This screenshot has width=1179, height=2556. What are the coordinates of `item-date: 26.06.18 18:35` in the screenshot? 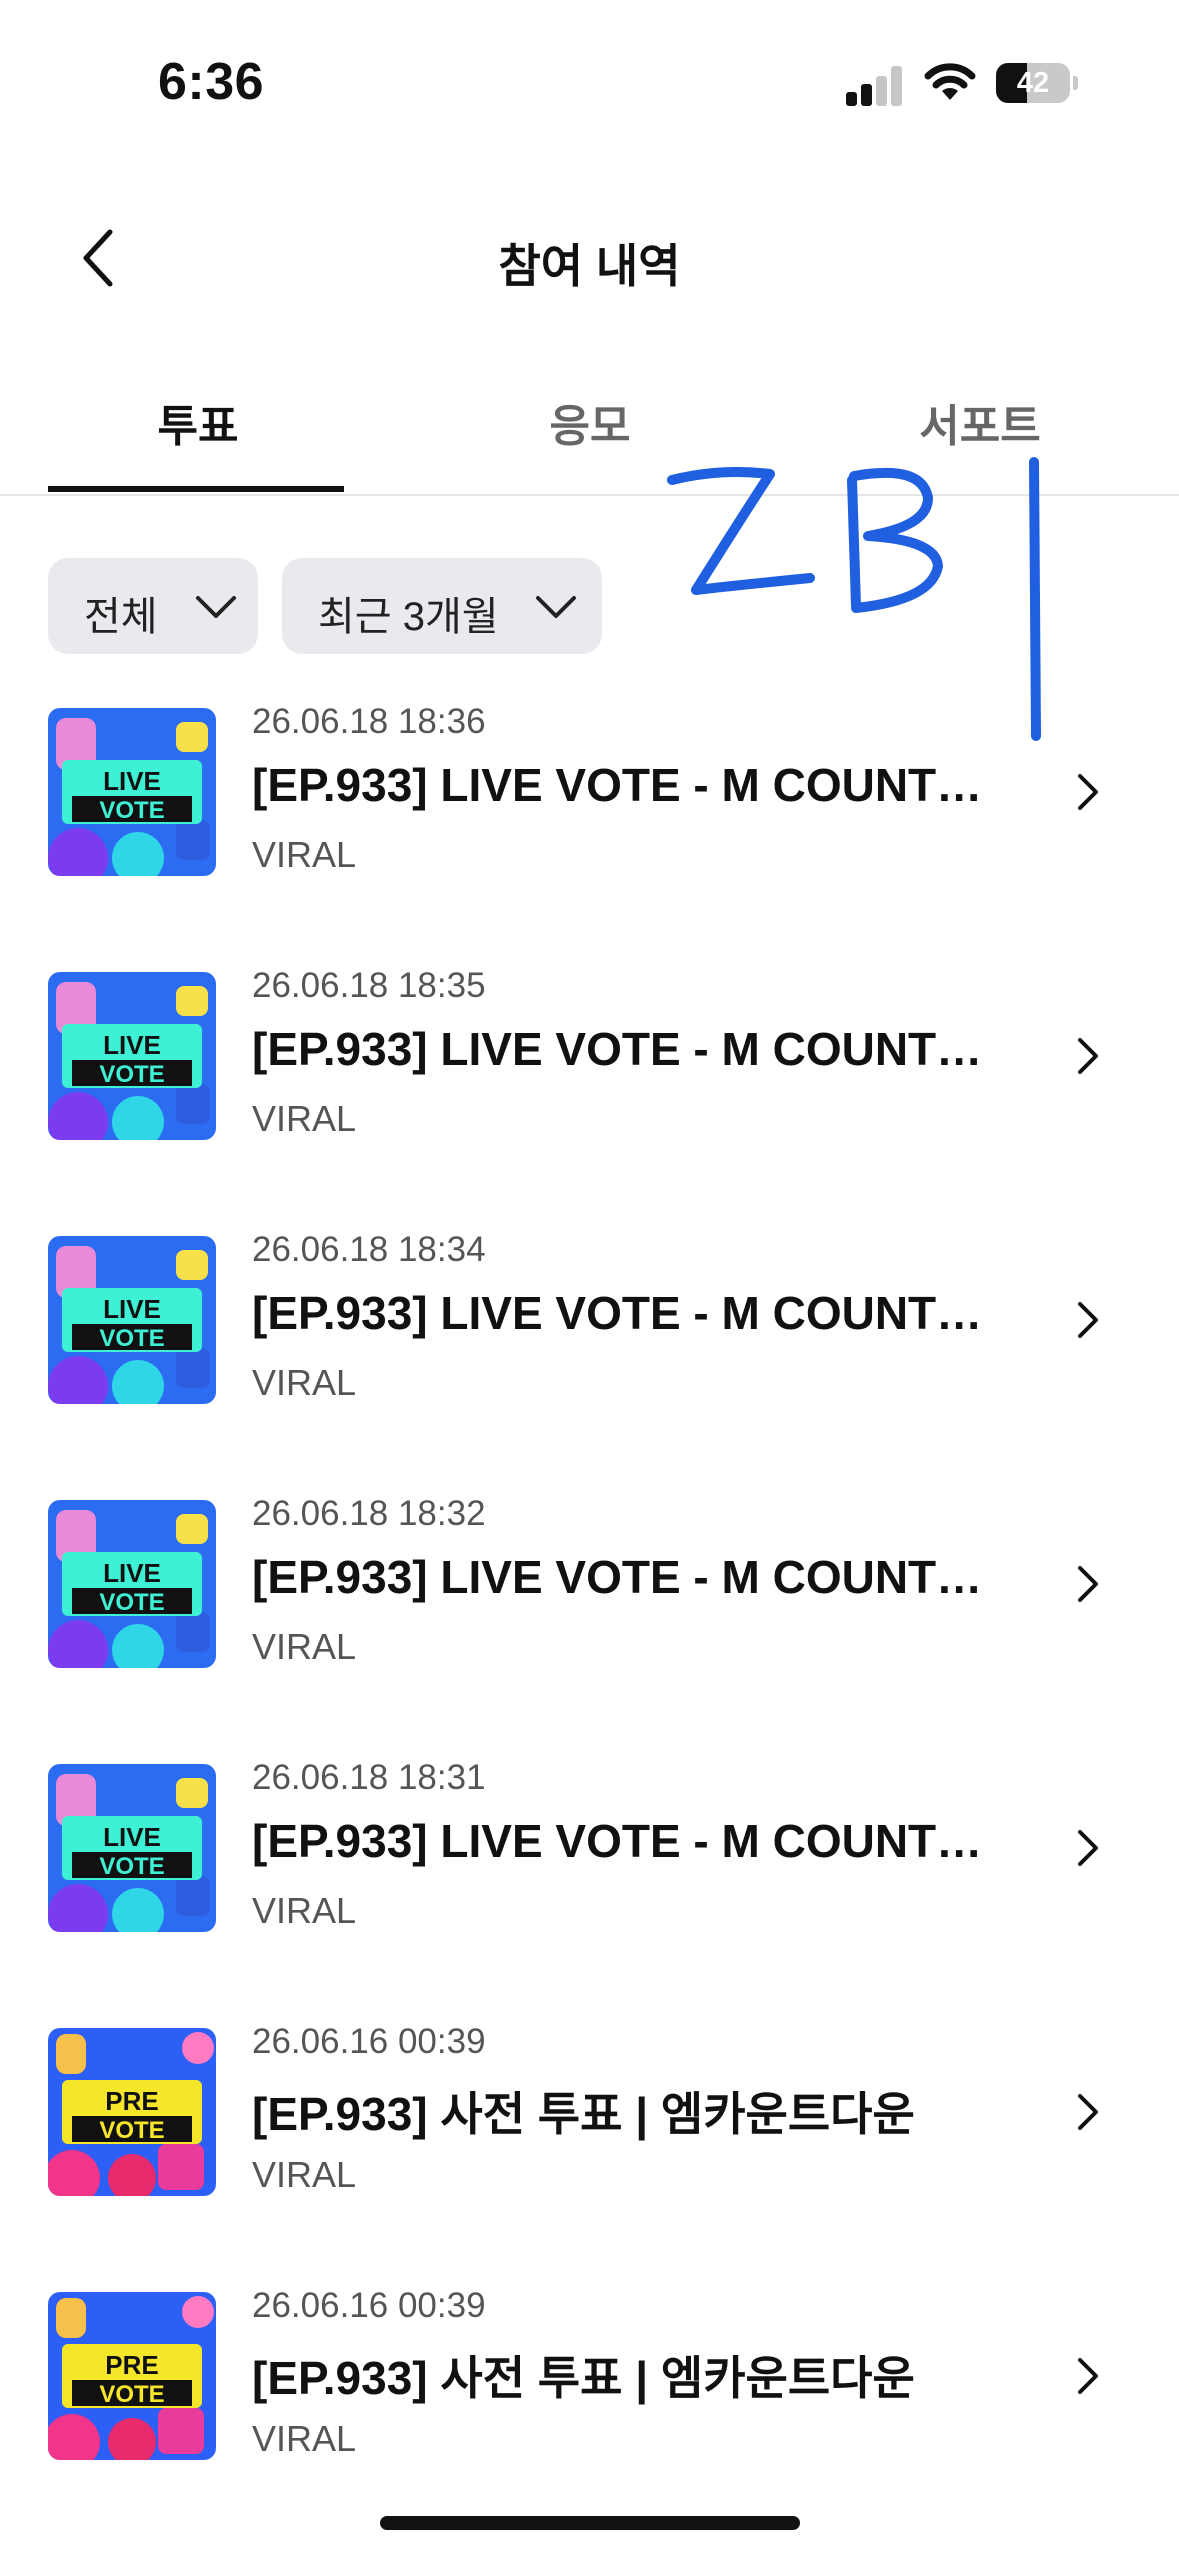 It's located at (369, 985).